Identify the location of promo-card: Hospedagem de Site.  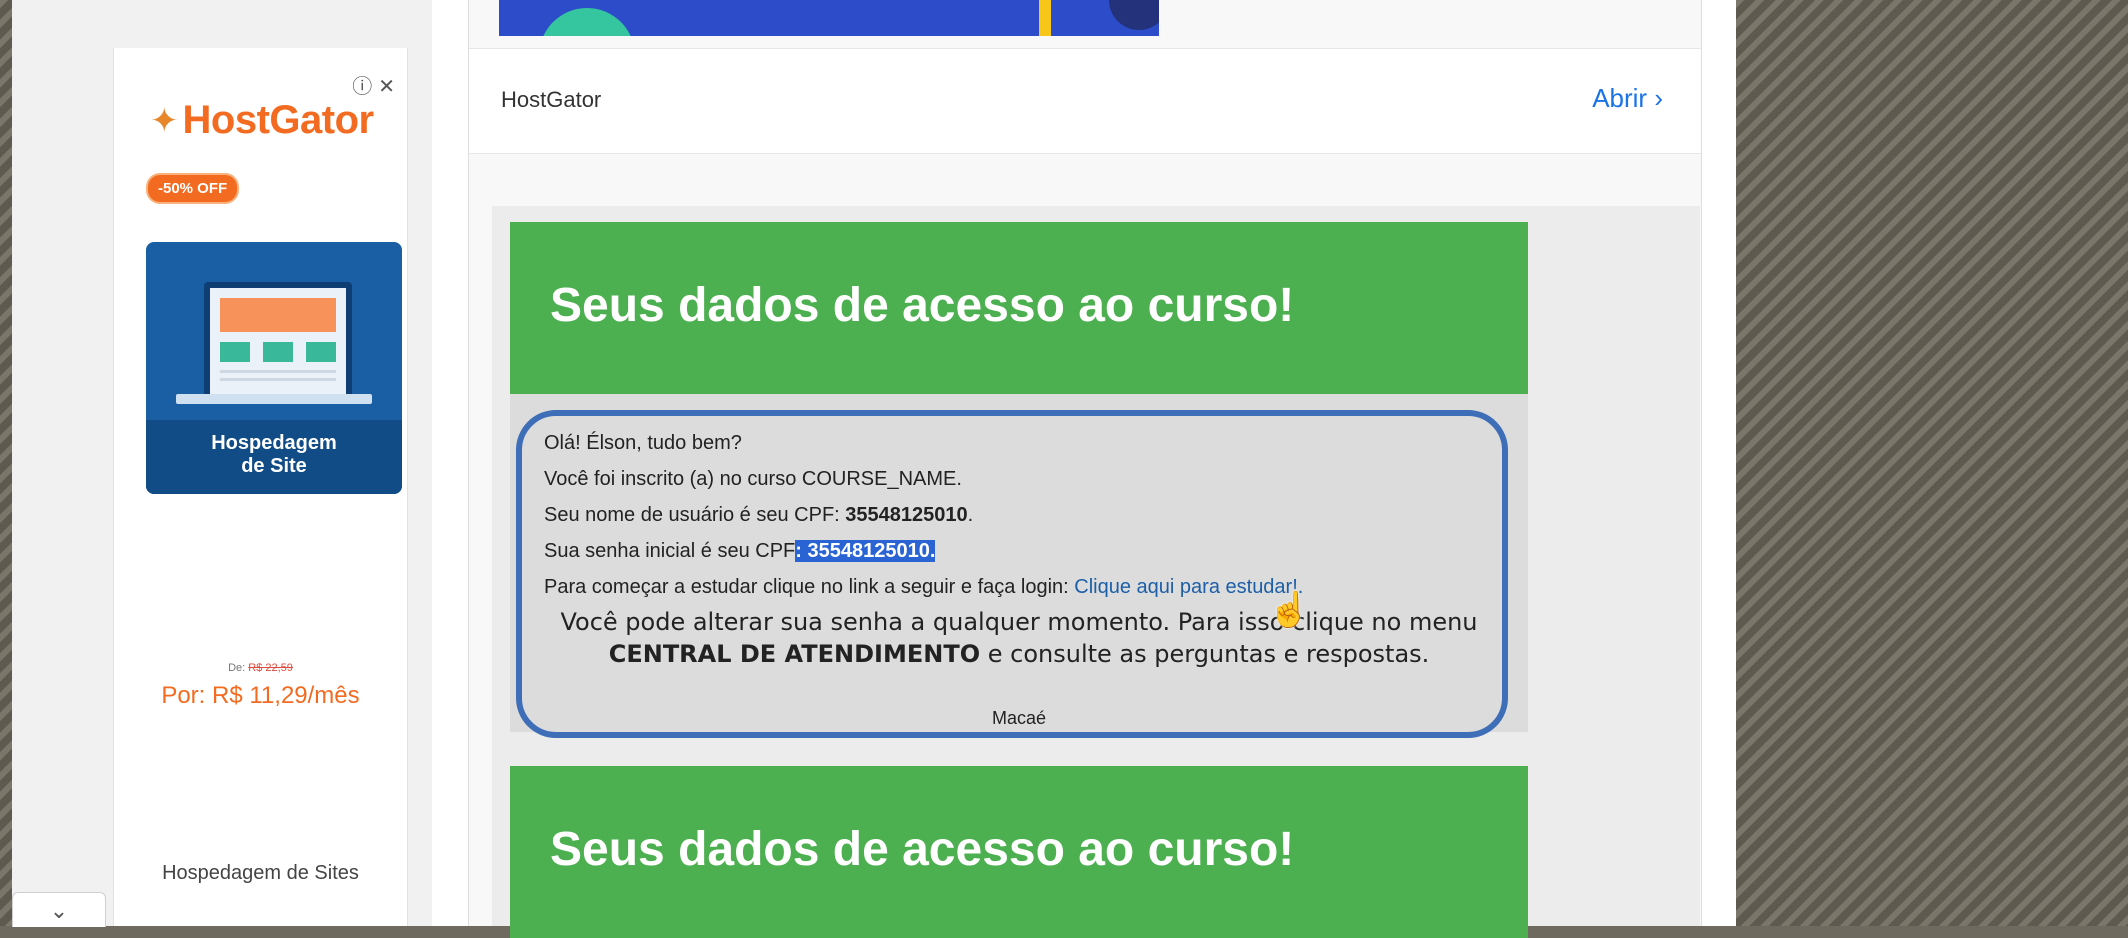
(274, 368).